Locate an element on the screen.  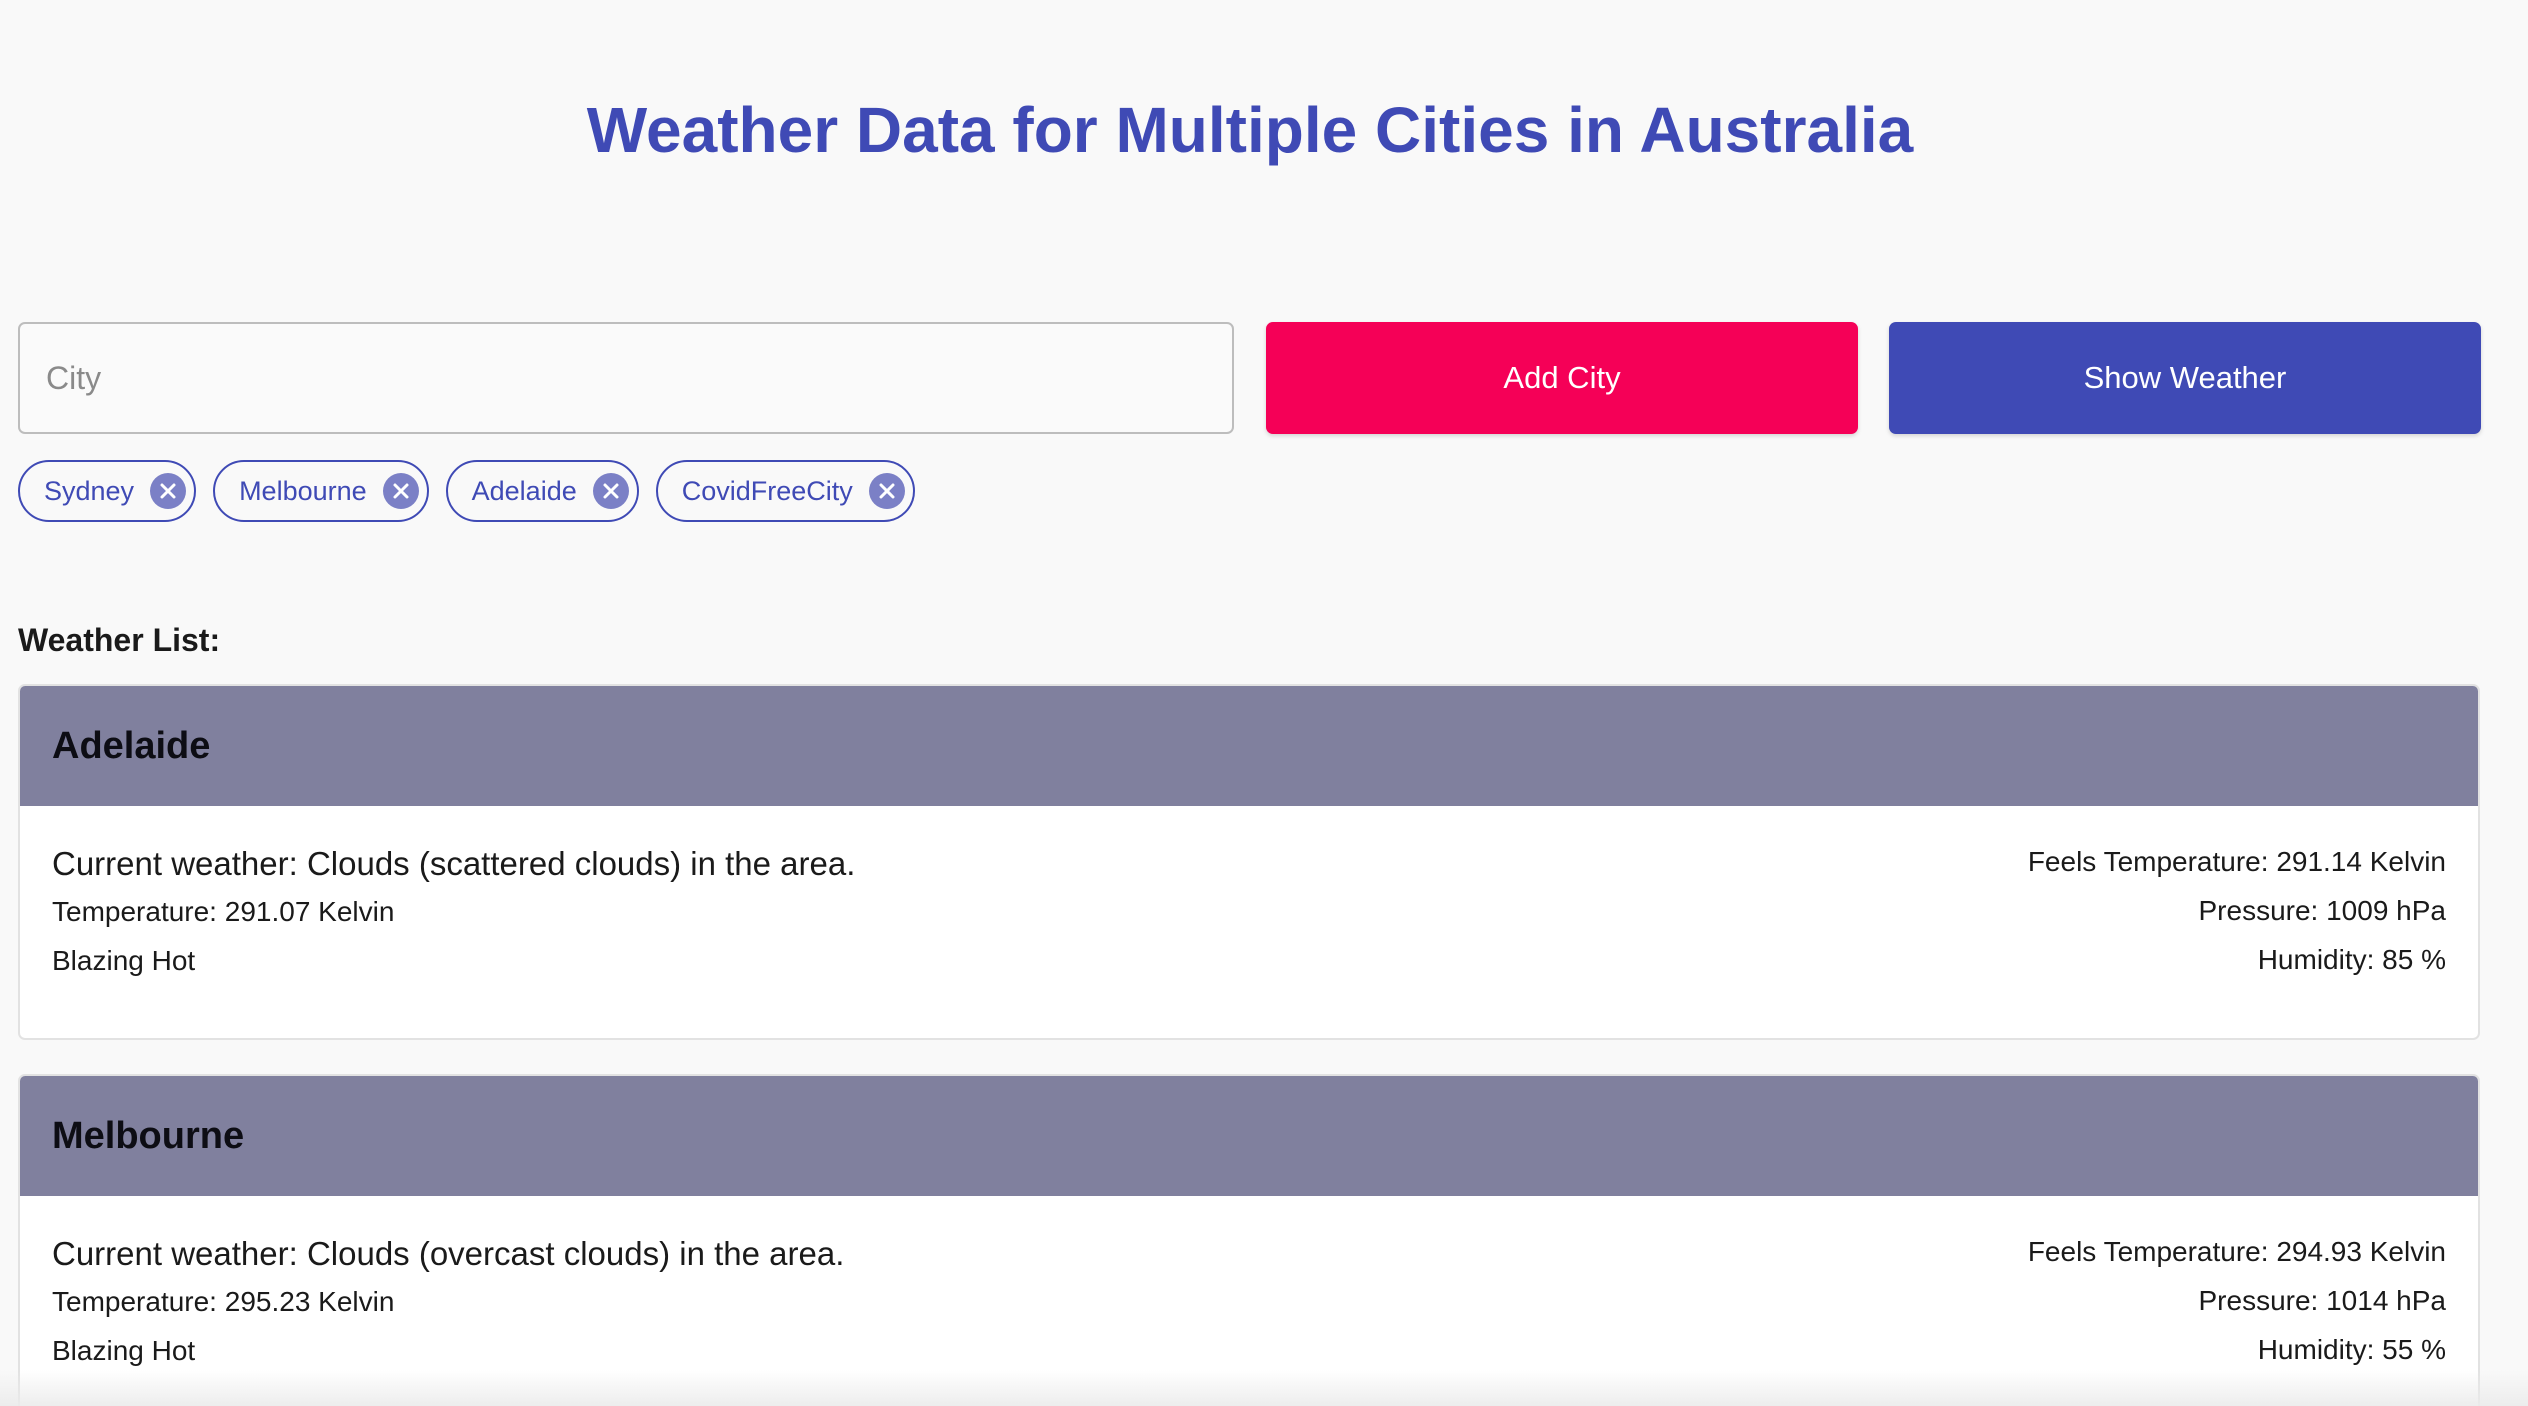
city-chip-adelaide: Adelaide is located at coordinates (542, 491).